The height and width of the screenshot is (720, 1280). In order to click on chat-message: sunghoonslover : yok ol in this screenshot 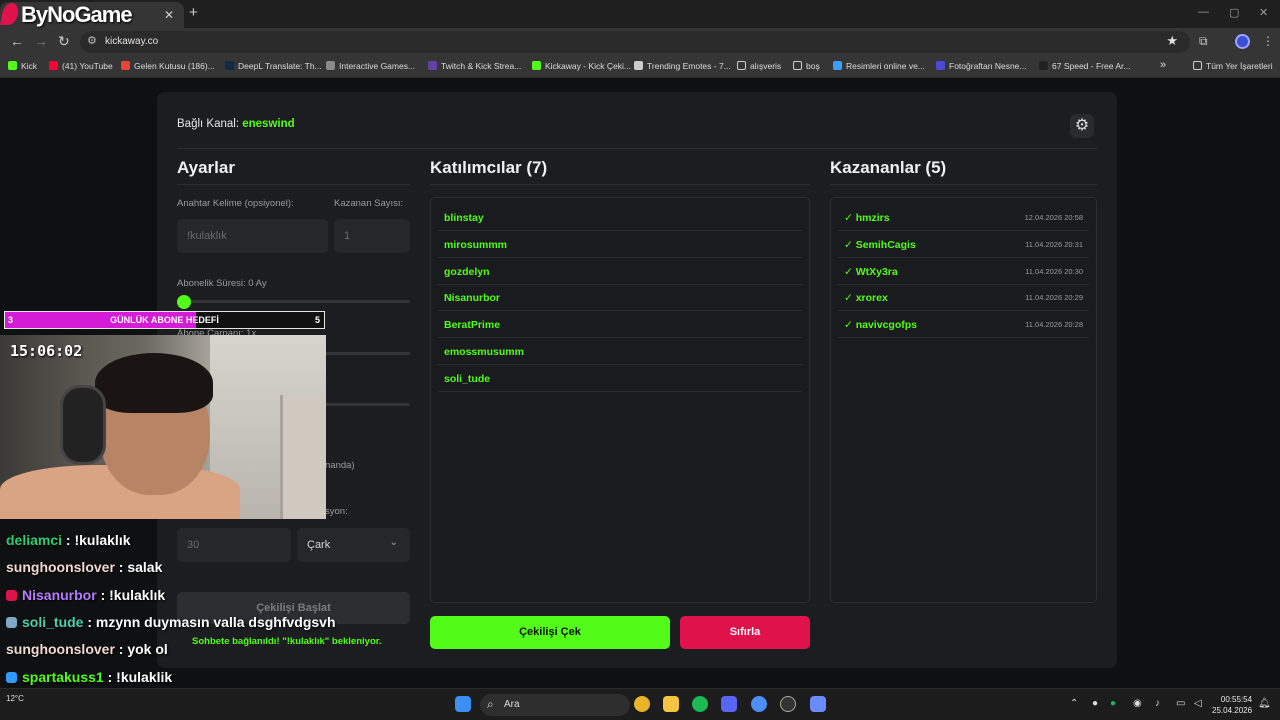, I will do `click(87, 649)`.